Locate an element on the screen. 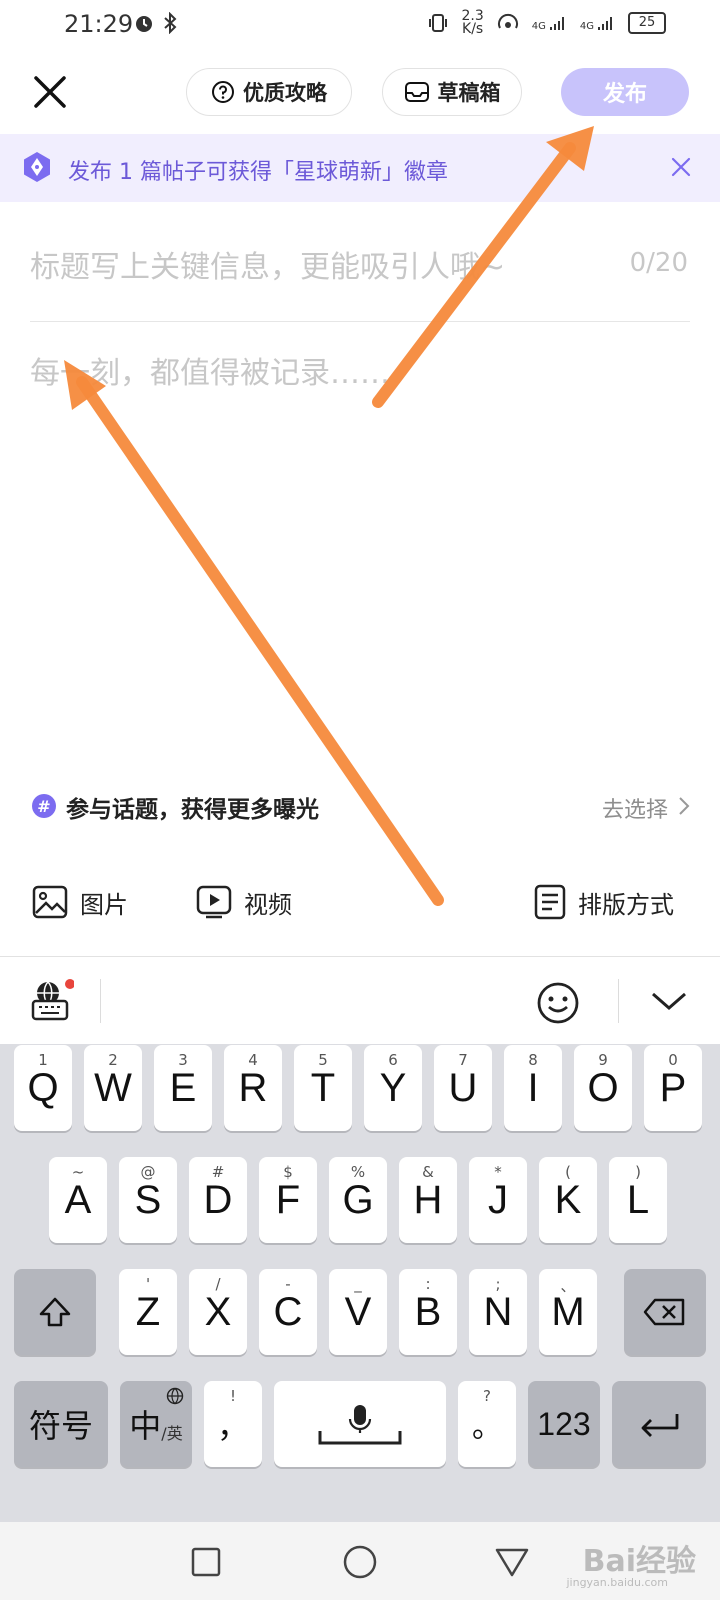  signal-1: 4G is located at coordinates (550, 23).